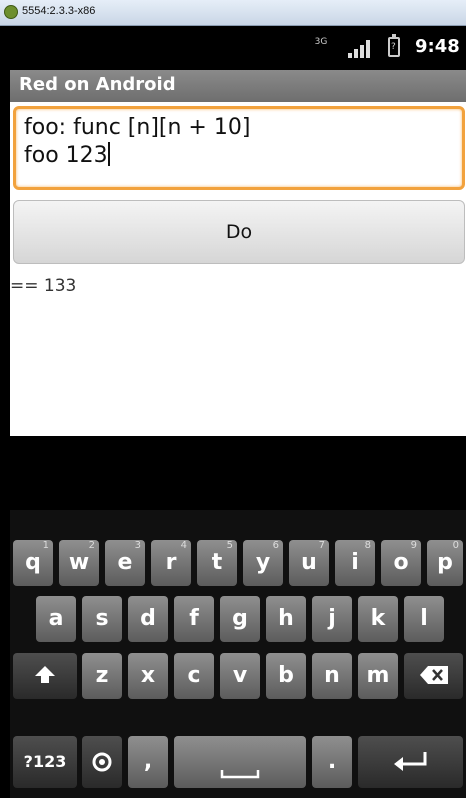  Describe the element at coordinates (148, 619) in the screenshot. I see `key-d: d` at that location.